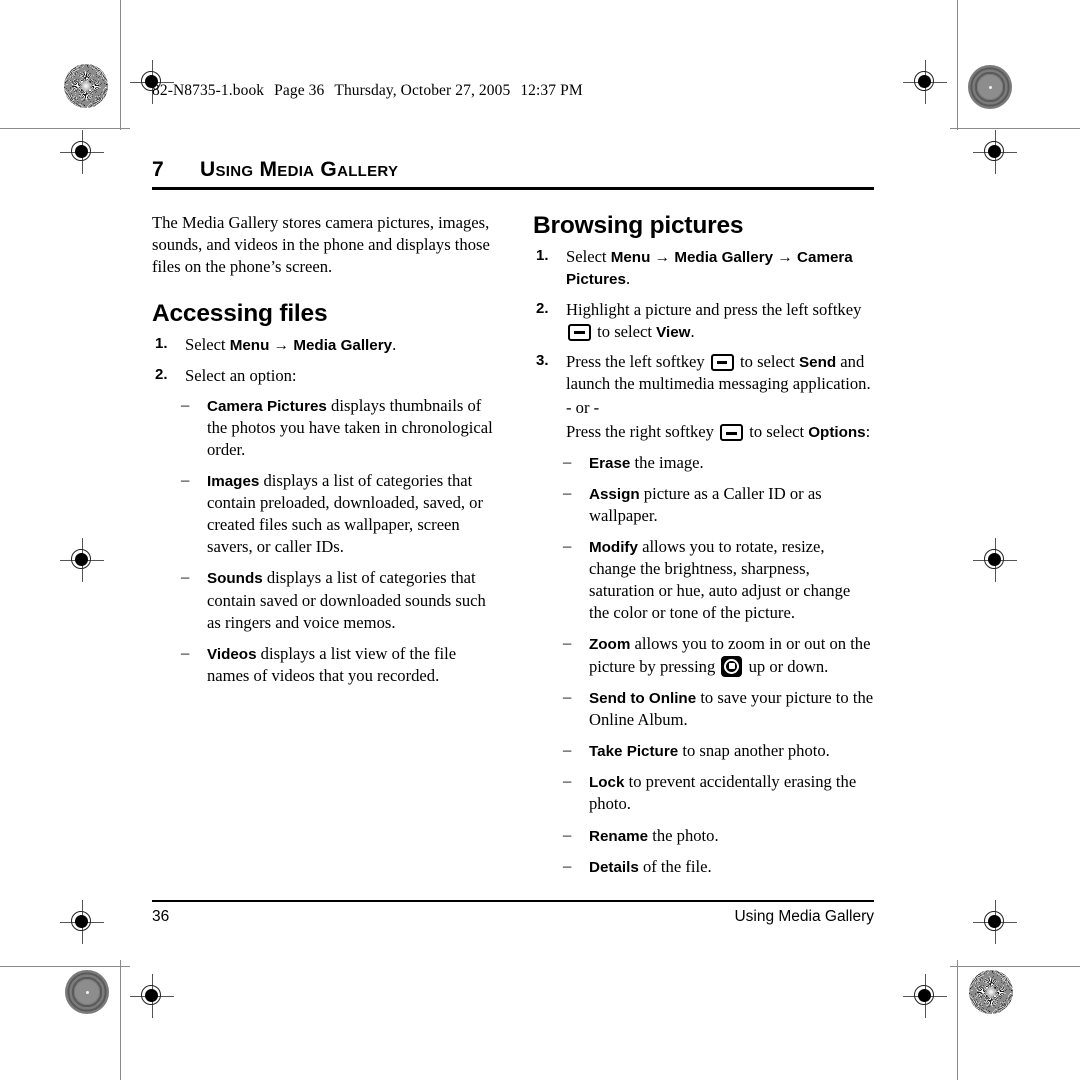 The image size is (1080, 1080). Describe the element at coordinates (240, 314) in the screenshot. I see `section-title-accessing-files: Accessing files` at that location.